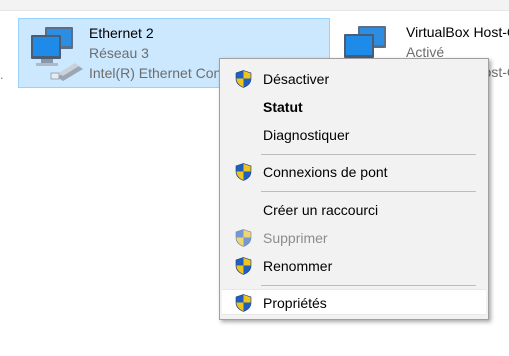 This screenshot has width=509, height=356. What do you see at coordinates (283, 107) in the screenshot?
I see `menu-item-label: Statut` at bounding box center [283, 107].